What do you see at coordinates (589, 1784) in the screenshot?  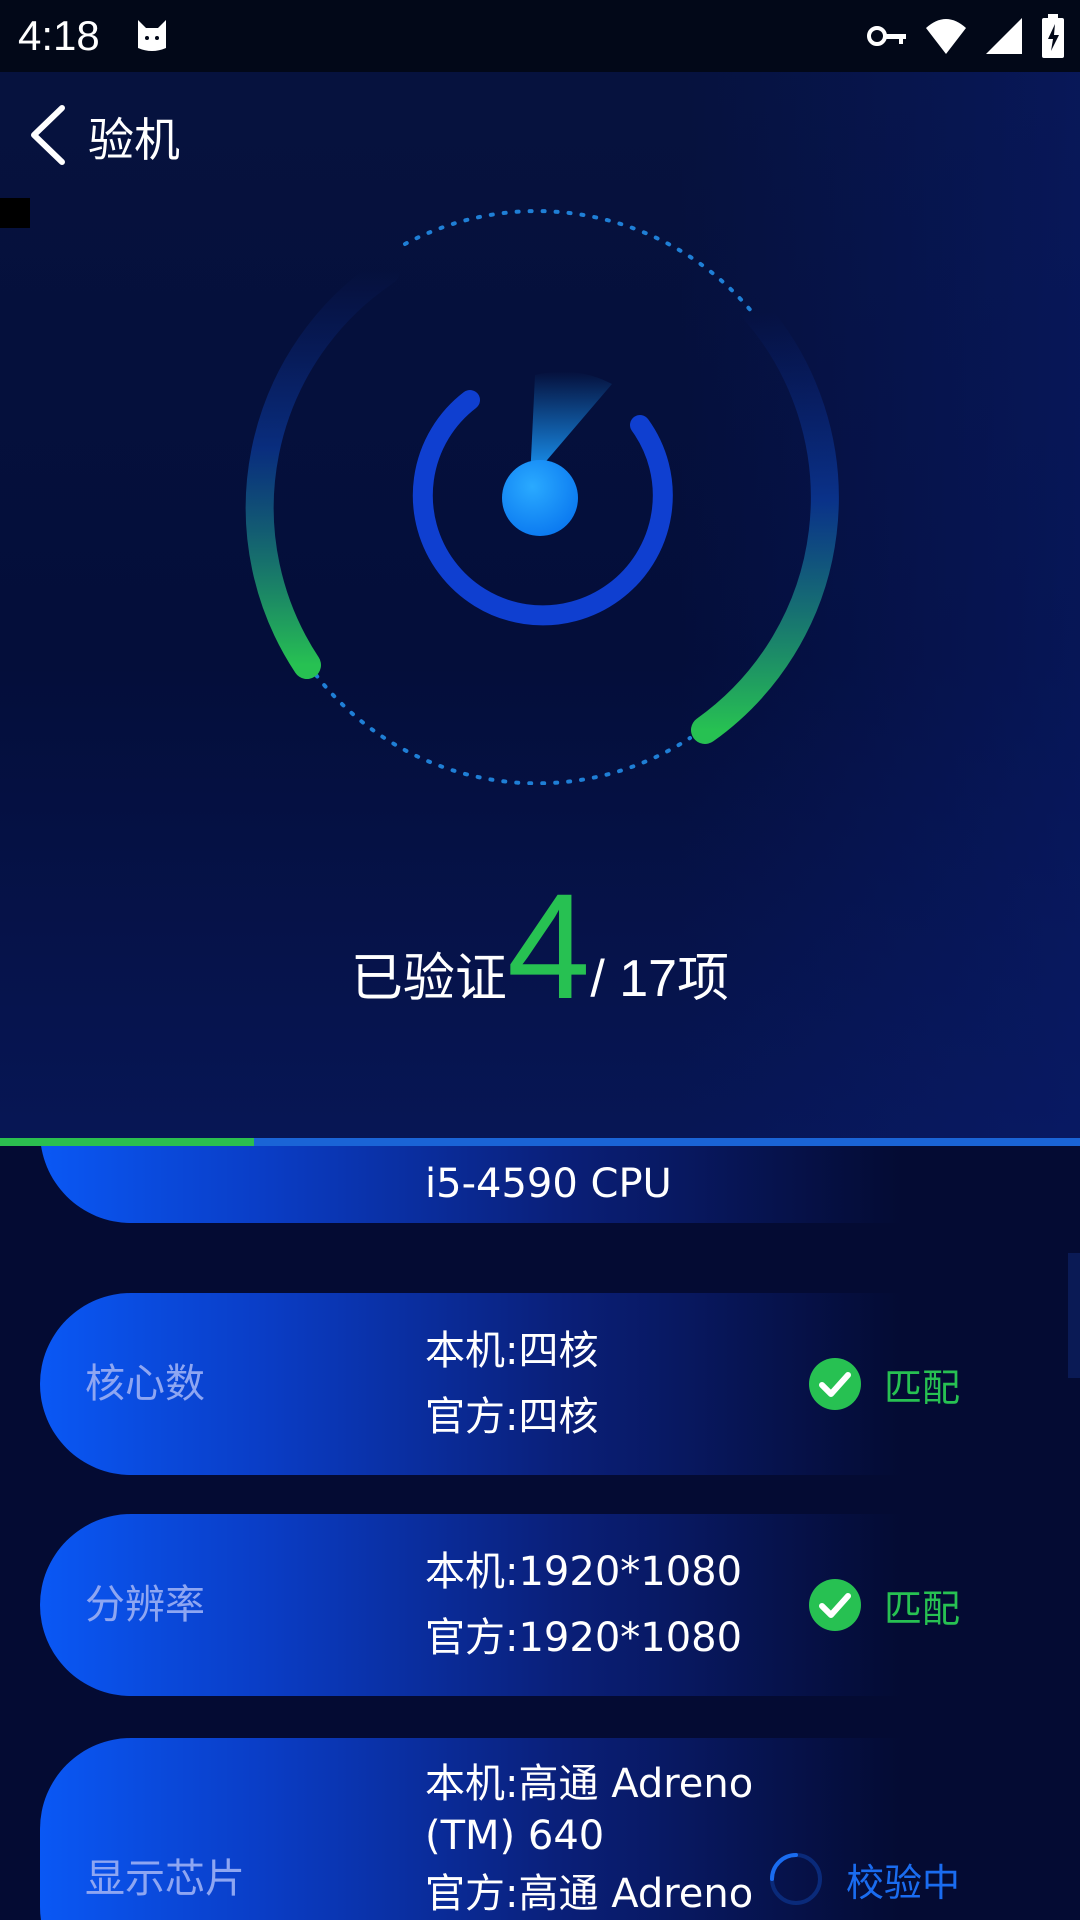 I see `item-value-line: 本机:高通 Adreno` at bounding box center [589, 1784].